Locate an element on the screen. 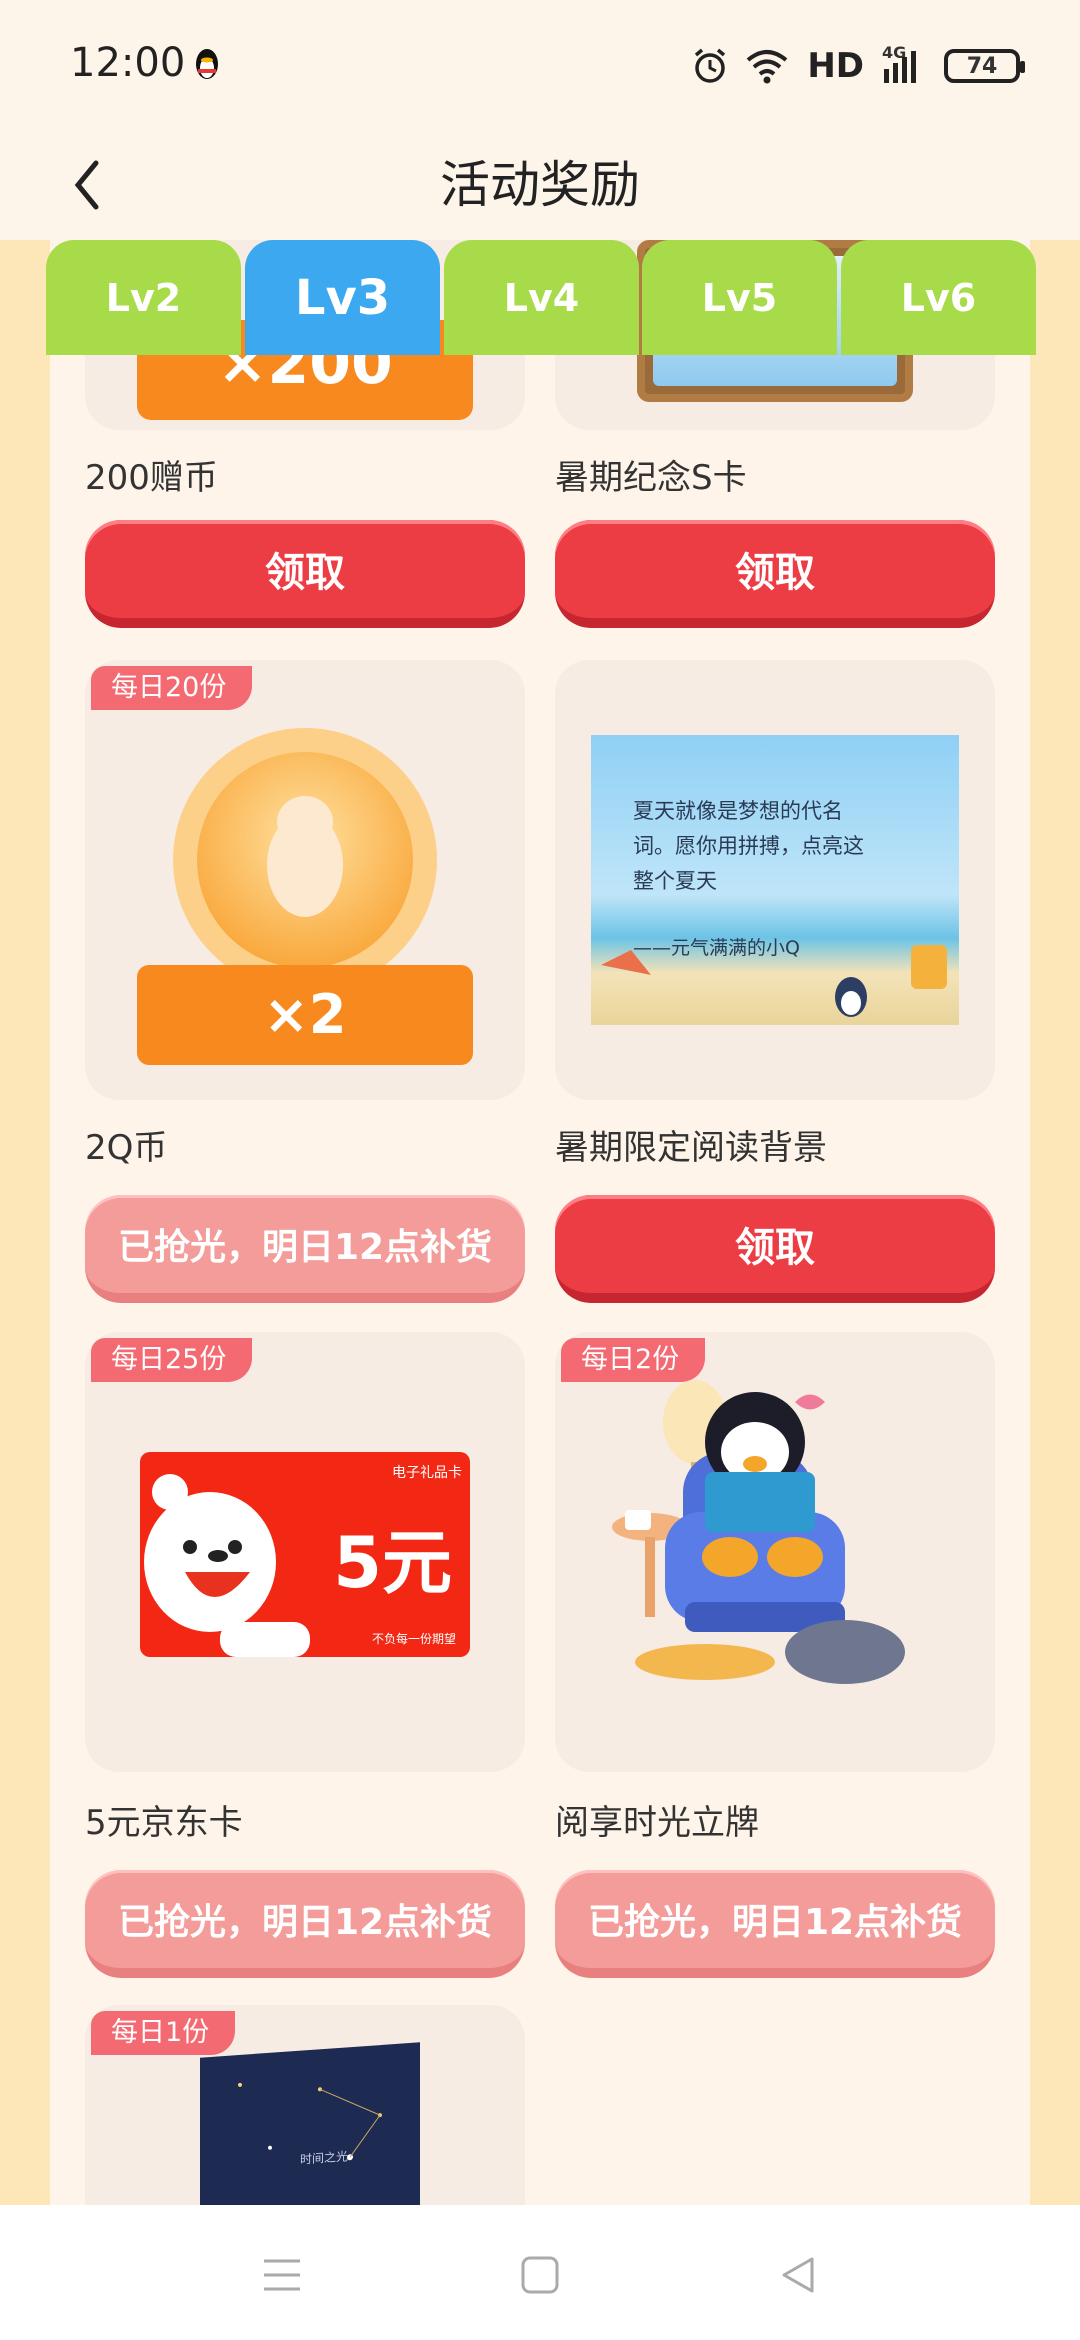 Image resolution: width=1080 pixels, height=2340 pixels. item-name: 200赠币 is located at coordinates (151, 478).